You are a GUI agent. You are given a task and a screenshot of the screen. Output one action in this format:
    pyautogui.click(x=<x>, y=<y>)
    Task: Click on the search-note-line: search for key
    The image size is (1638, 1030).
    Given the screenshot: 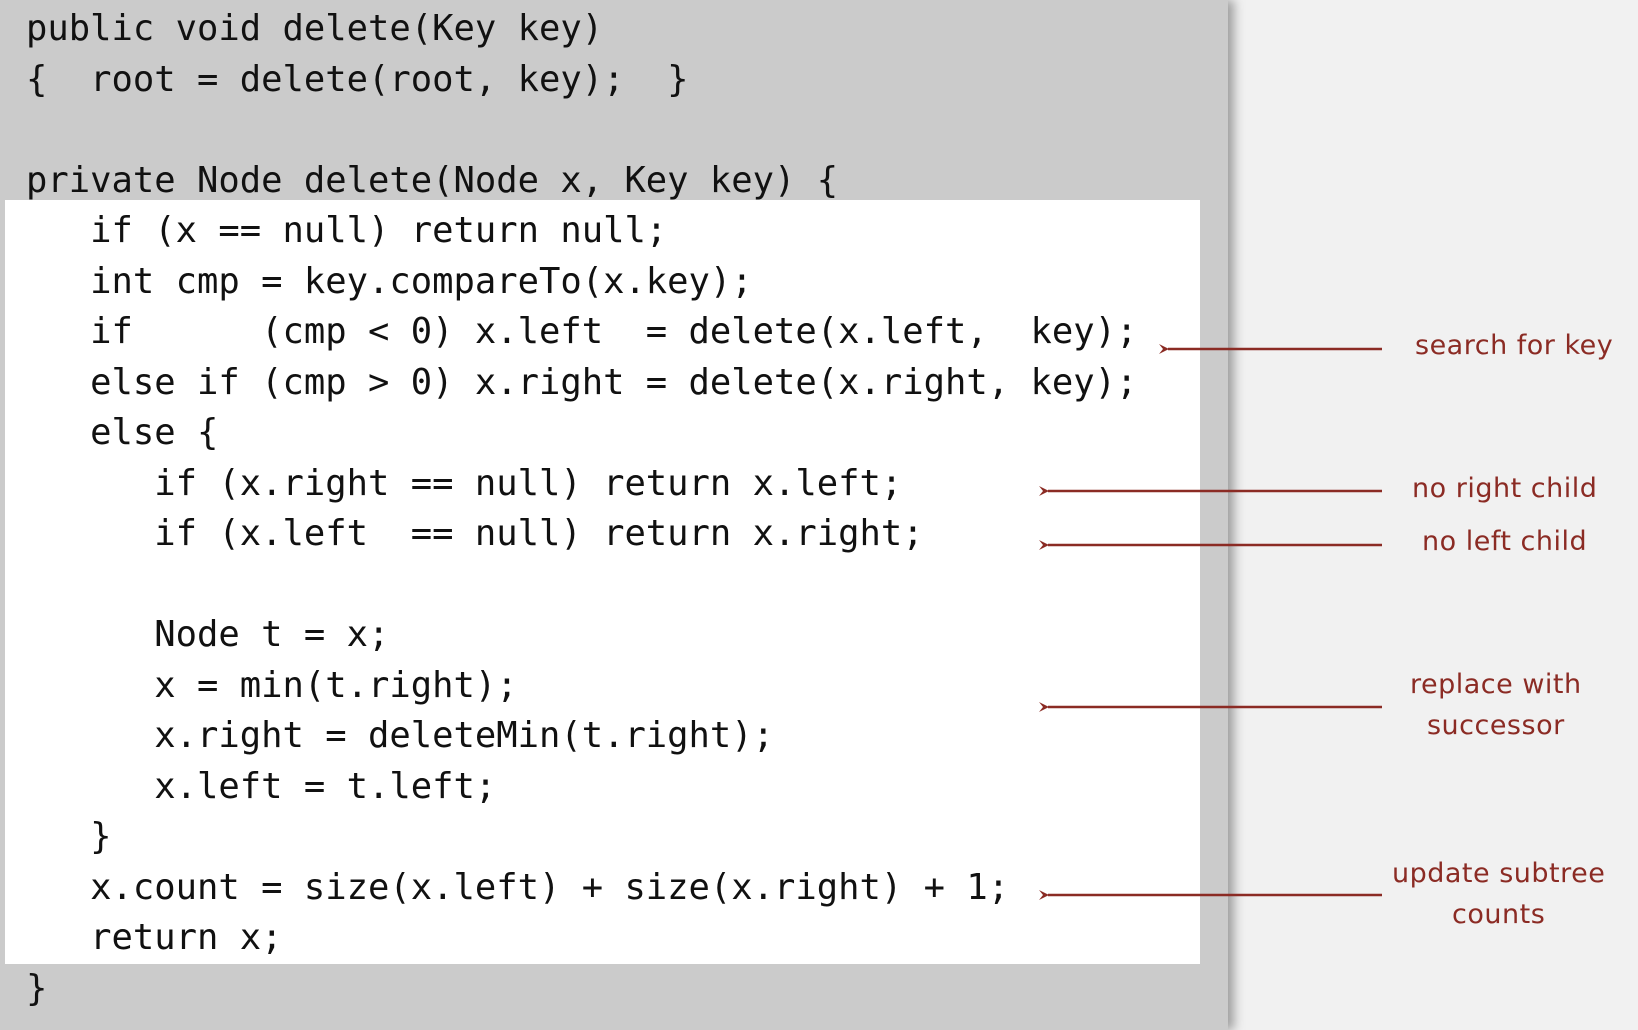 What is the action you would take?
    pyautogui.click(x=1514, y=345)
    